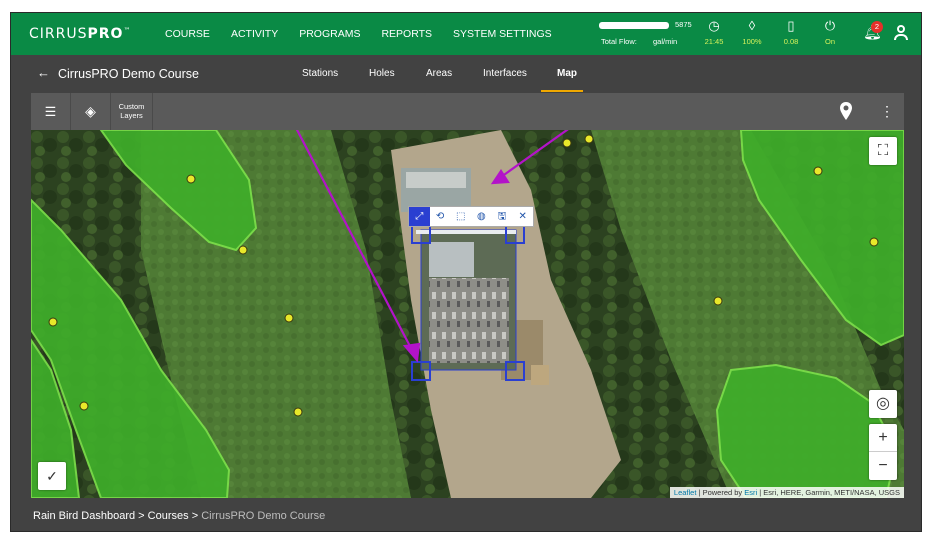 The width and height of the screenshot is (936, 540). Describe the element at coordinates (883, 404) in the screenshot. I see `locate-icon: ◎` at that location.